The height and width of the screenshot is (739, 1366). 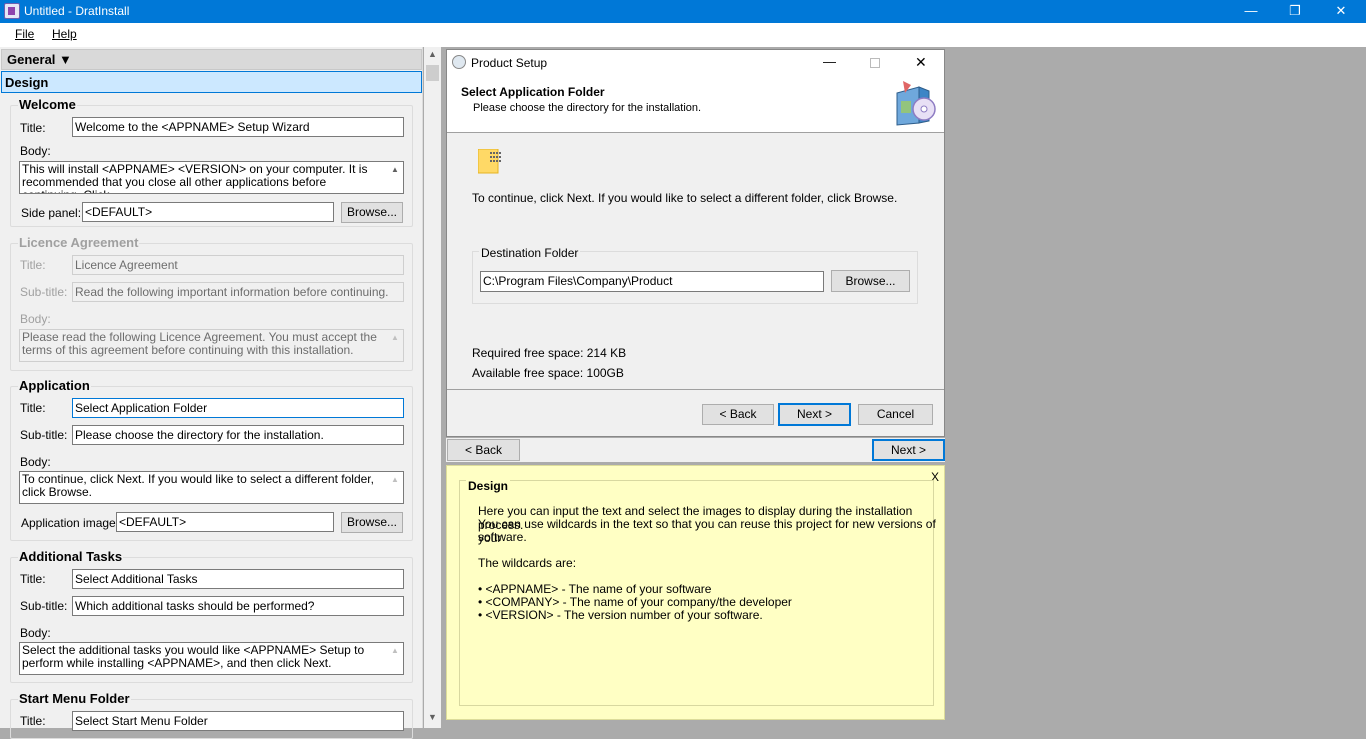 I want to click on welcome-title-label: Title:, so click(x=33, y=128).